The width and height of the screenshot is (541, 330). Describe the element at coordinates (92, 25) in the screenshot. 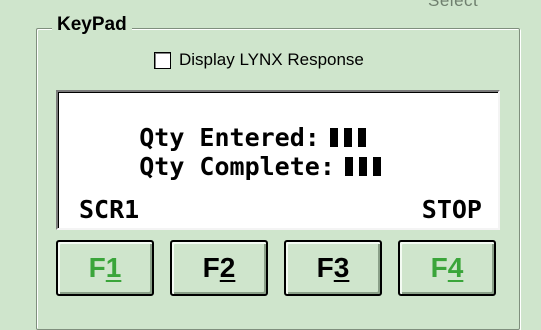

I see `keypad-title: KeyPad` at that location.